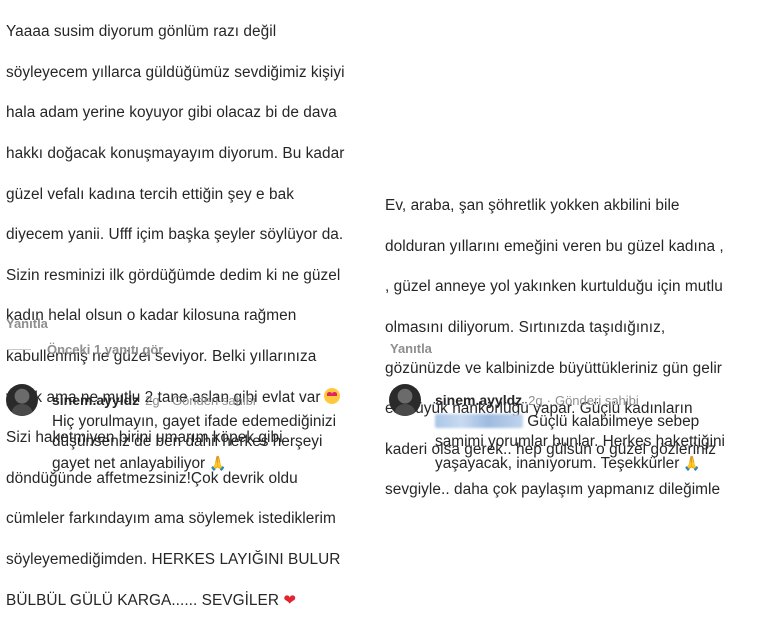  I want to click on replies-divider, so click(19, 349).